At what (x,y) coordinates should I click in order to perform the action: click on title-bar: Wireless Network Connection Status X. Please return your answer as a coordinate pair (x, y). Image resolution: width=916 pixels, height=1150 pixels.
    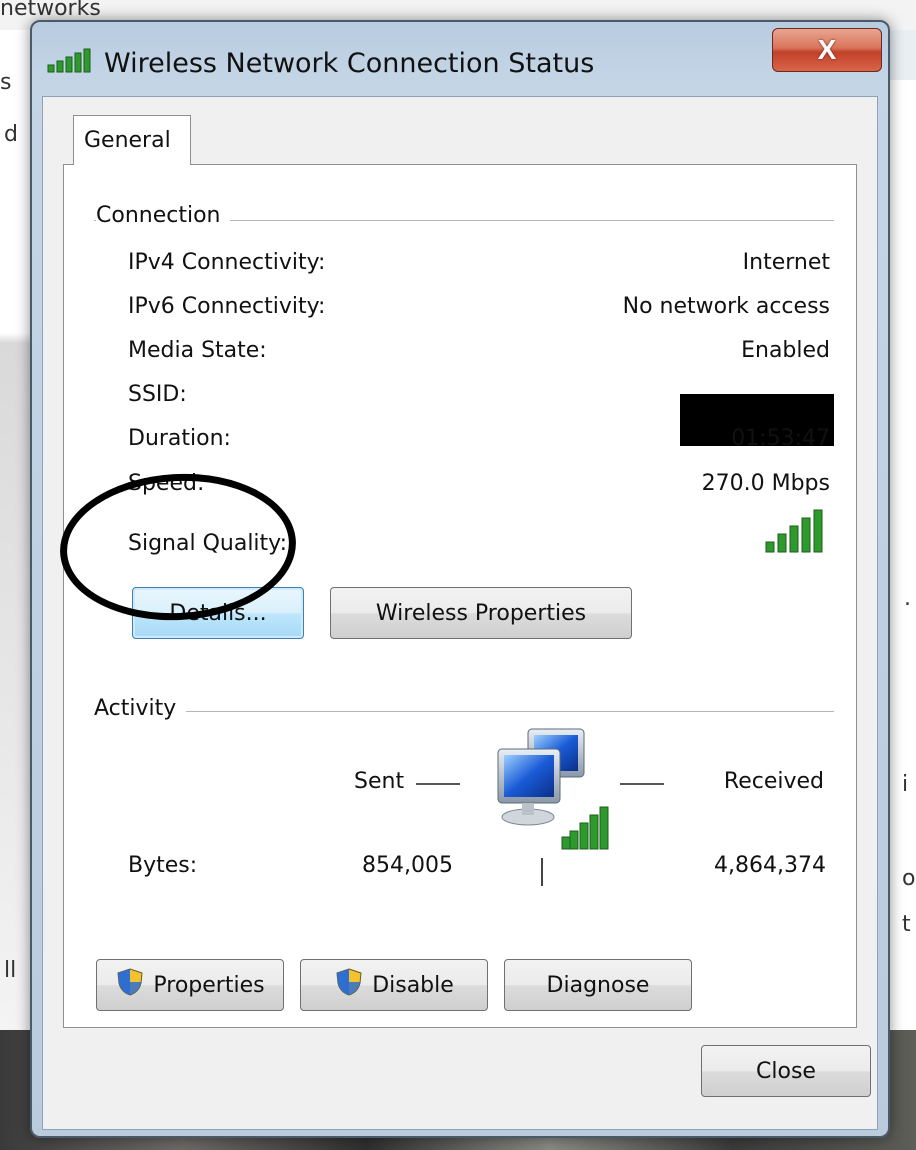
    Looking at the image, I should click on (460, 62).